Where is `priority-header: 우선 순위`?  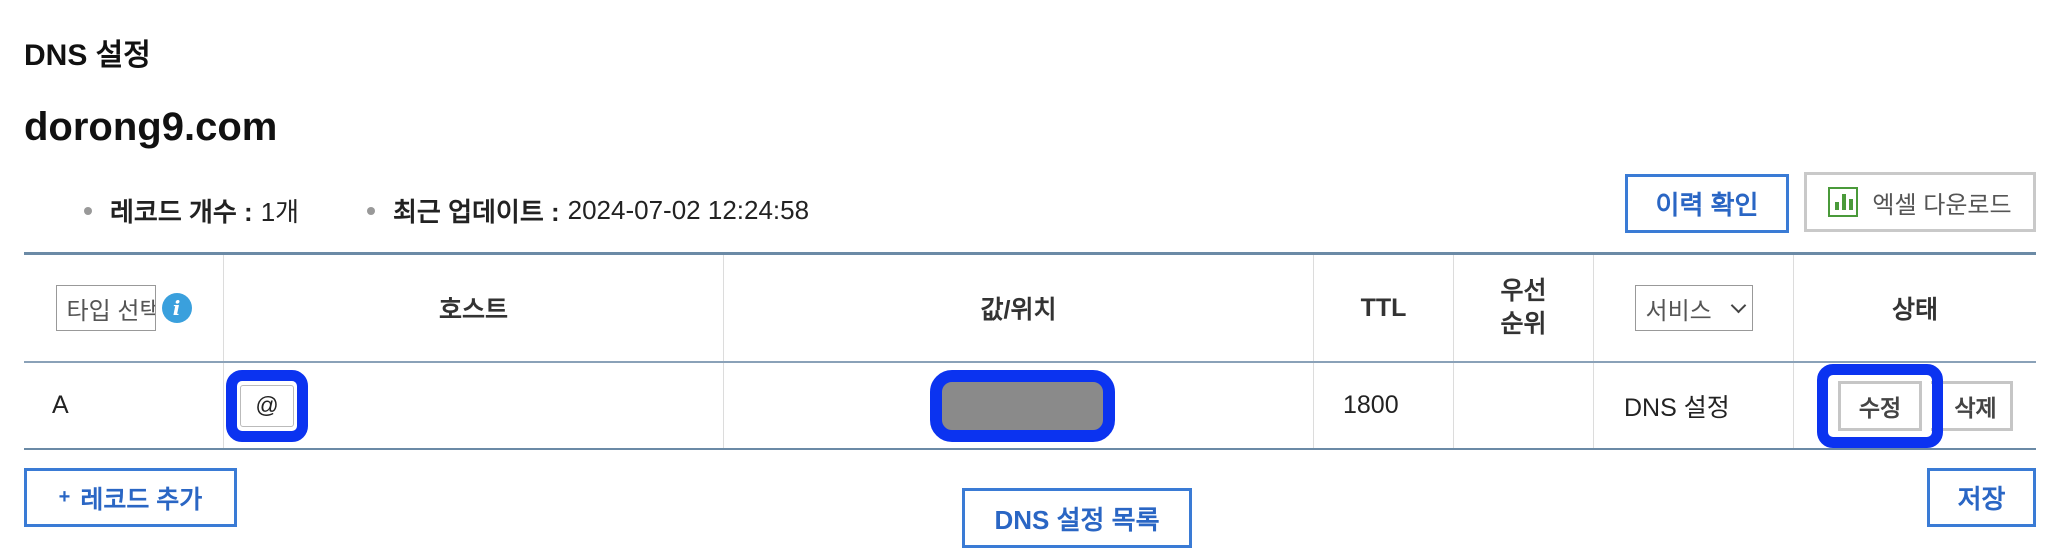
priority-header: 우선 순위 is located at coordinates (1524, 308).